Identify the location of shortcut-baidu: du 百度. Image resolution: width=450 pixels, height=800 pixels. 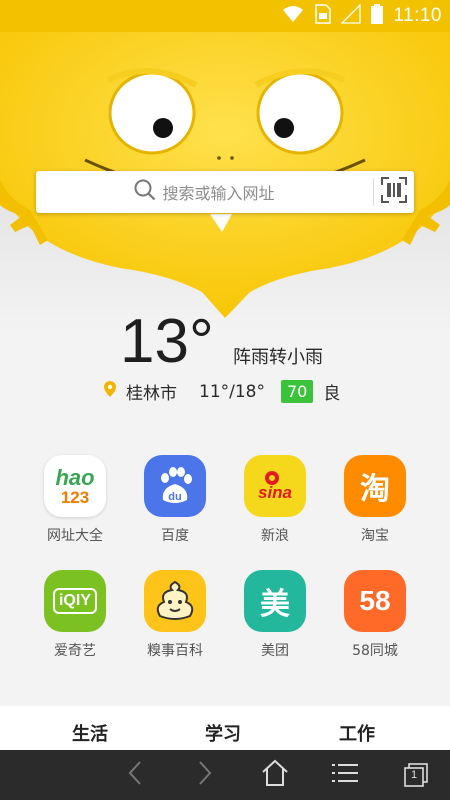
(175, 500).